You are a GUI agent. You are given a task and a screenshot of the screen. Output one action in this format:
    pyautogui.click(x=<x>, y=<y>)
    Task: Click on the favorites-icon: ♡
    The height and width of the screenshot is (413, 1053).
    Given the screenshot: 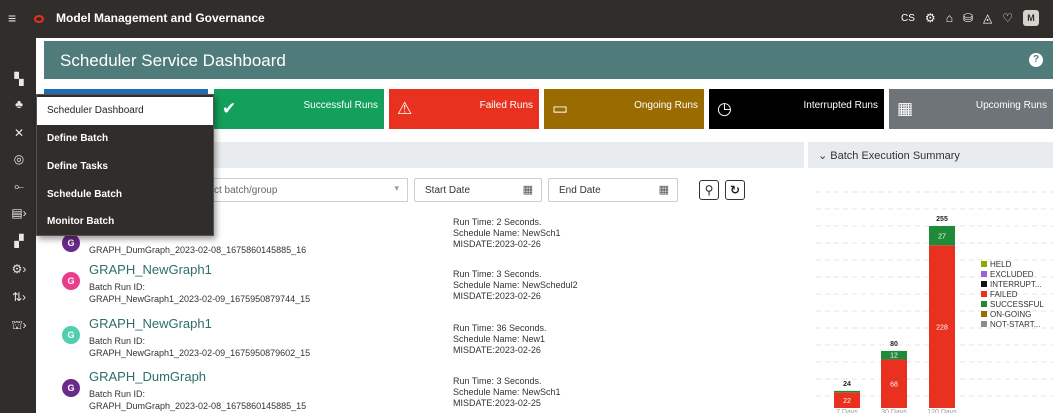 What is the action you would take?
    pyautogui.click(x=1007, y=18)
    